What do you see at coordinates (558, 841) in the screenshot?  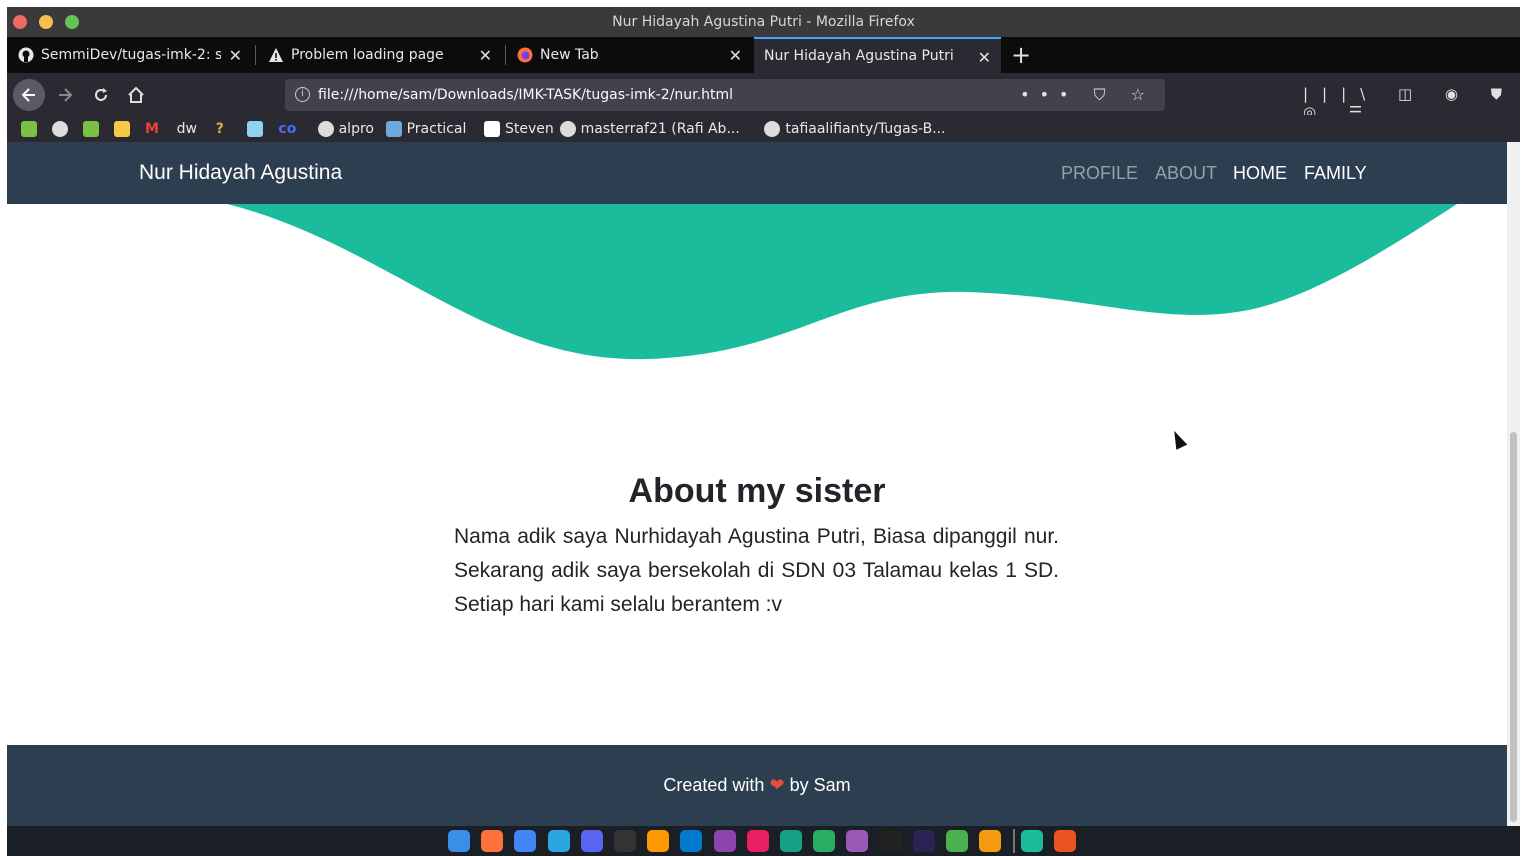 I see `telegram-icon` at bounding box center [558, 841].